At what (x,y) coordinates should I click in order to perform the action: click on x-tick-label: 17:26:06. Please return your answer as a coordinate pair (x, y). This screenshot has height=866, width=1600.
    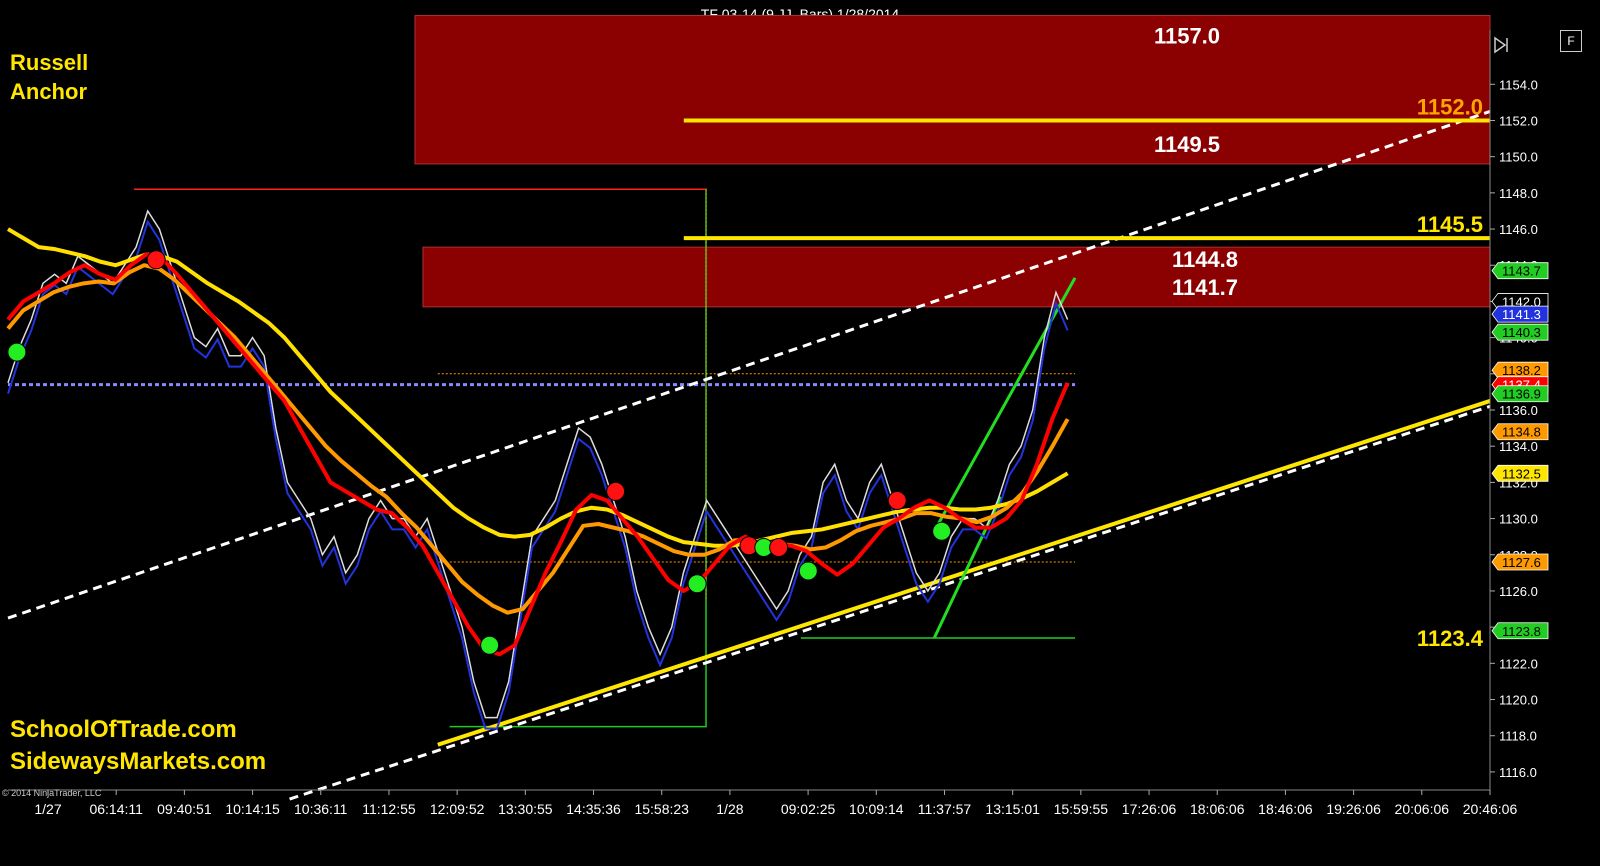
    Looking at the image, I should click on (1149, 809).